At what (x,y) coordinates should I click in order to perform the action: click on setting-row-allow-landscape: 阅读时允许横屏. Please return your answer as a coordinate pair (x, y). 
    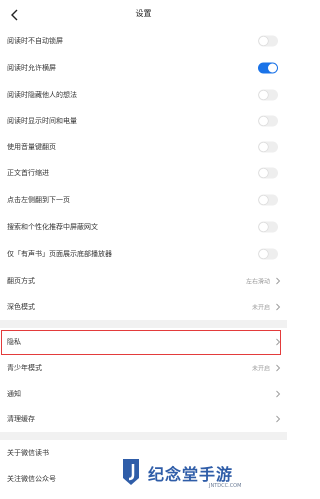
    Looking at the image, I should click on (143, 68).